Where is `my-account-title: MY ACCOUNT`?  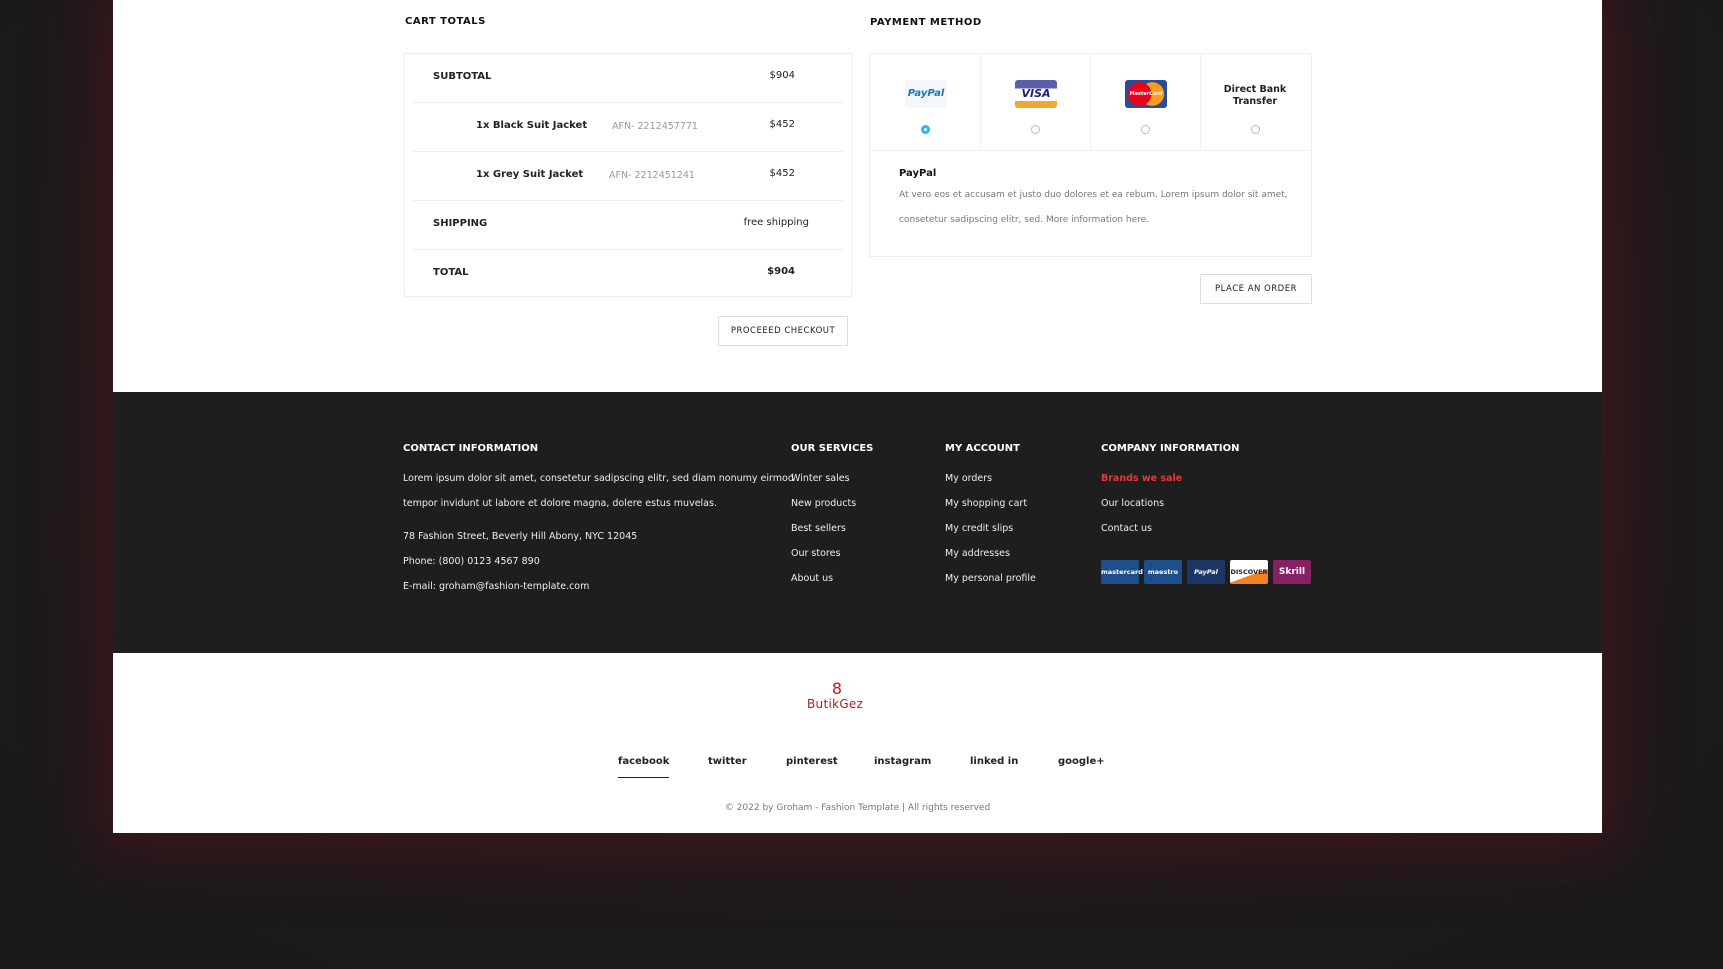 my-account-title: MY ACCOUNT is located at coordinates (982, 448).